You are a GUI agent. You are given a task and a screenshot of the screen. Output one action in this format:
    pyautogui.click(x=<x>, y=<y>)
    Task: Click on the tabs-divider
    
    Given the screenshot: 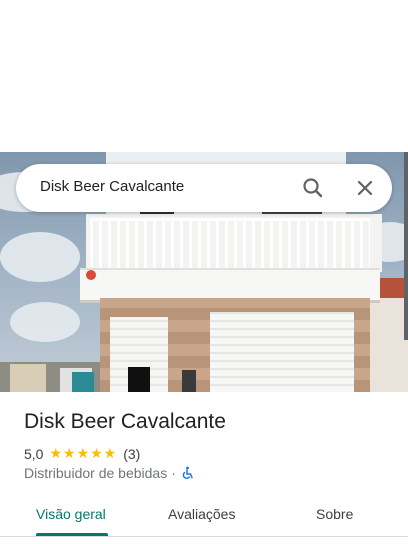 What is the action you would take?
    pyautogui.click(x=204, y=536)
    